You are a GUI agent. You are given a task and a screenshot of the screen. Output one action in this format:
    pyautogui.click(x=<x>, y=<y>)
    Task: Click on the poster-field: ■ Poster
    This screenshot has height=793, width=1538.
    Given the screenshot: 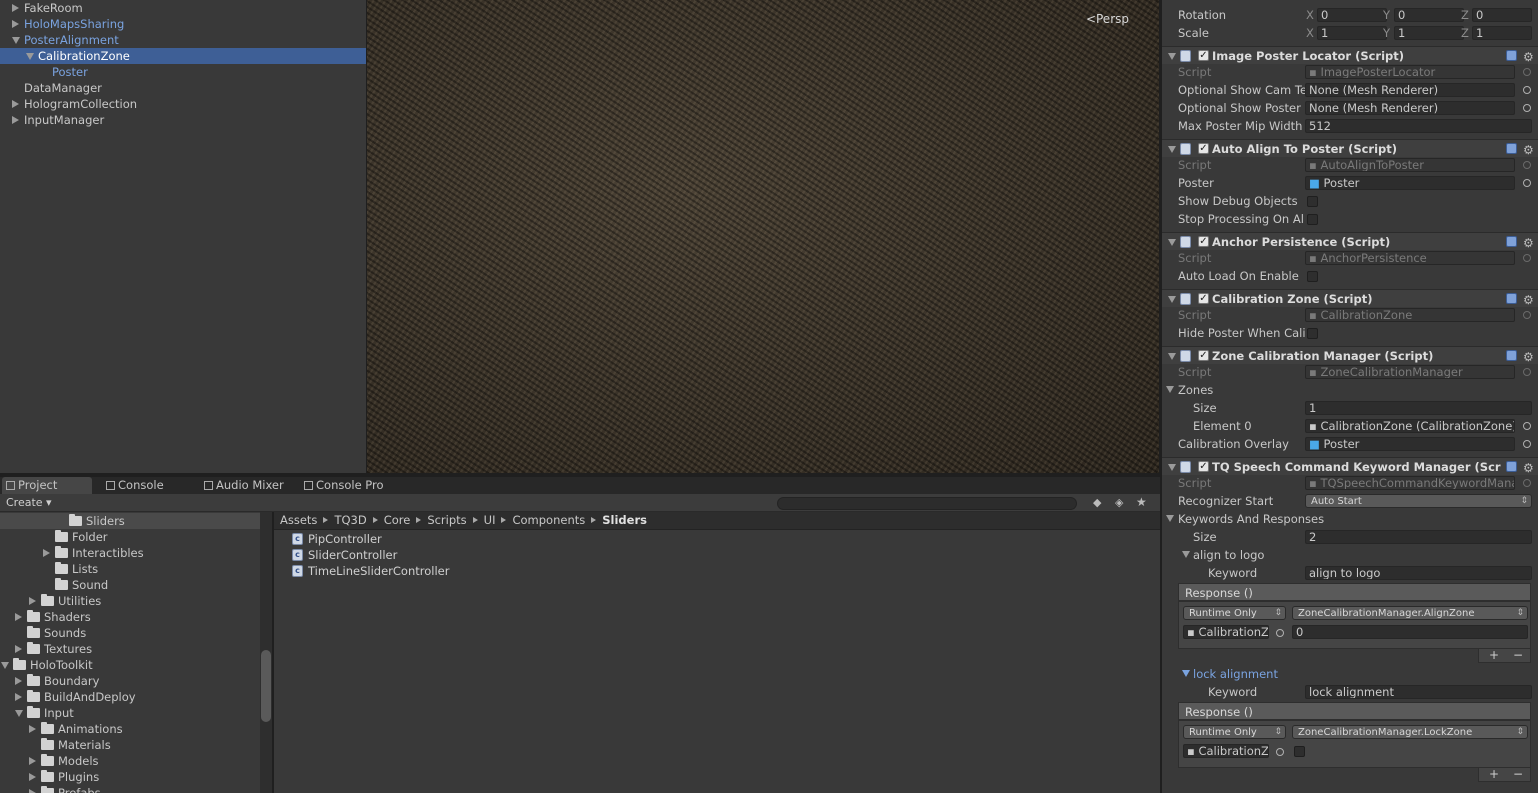 What is the action you would take?
    pyautogui.click(x=1410, y=183)
    